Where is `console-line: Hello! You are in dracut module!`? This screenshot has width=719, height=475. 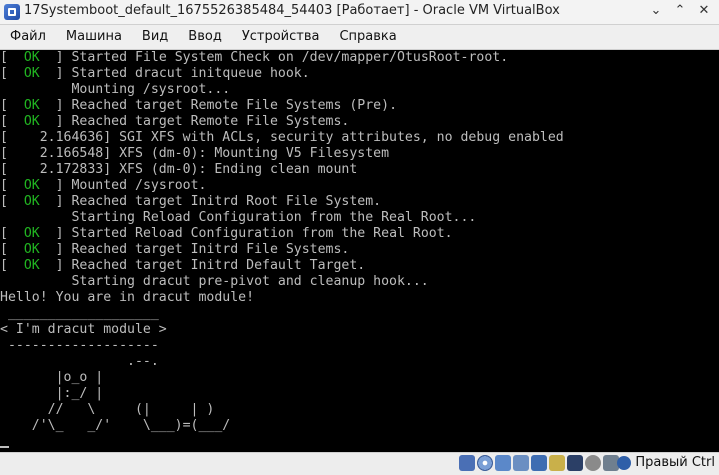
console-line: Hello! You are in dracut module! is located at coordinates (282, 298).